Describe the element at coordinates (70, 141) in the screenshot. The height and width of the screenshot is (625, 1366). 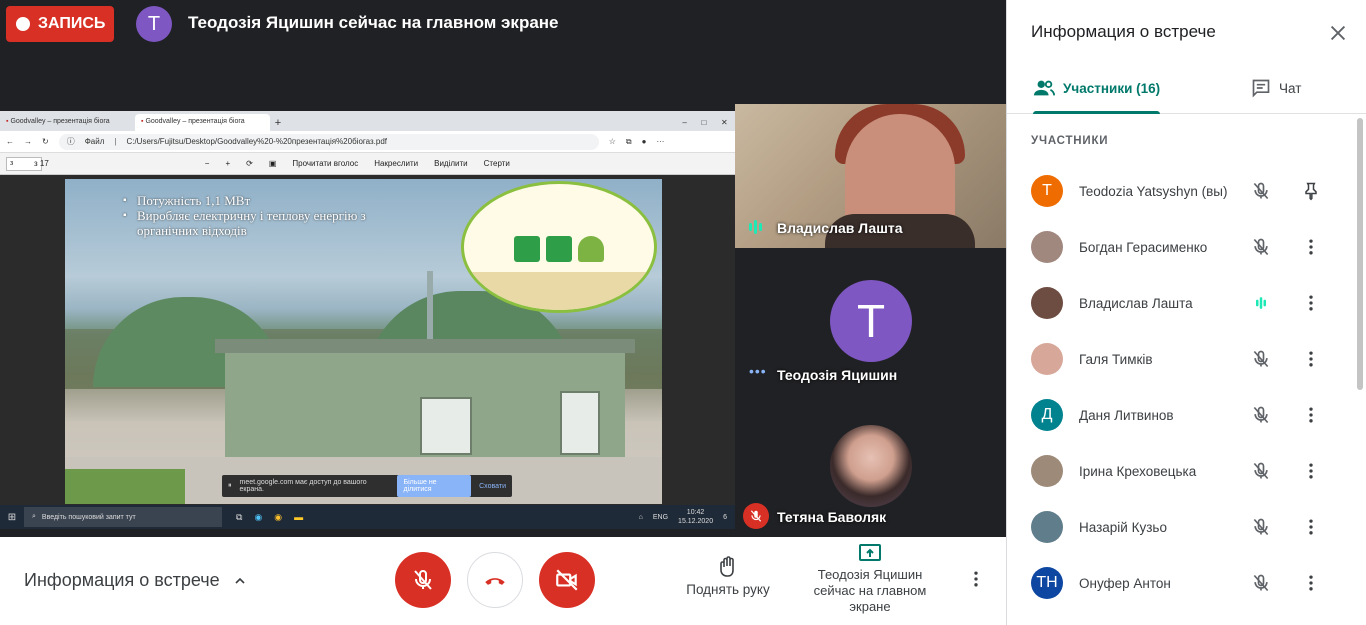
I see `info-icon: ⓘ` at that location.